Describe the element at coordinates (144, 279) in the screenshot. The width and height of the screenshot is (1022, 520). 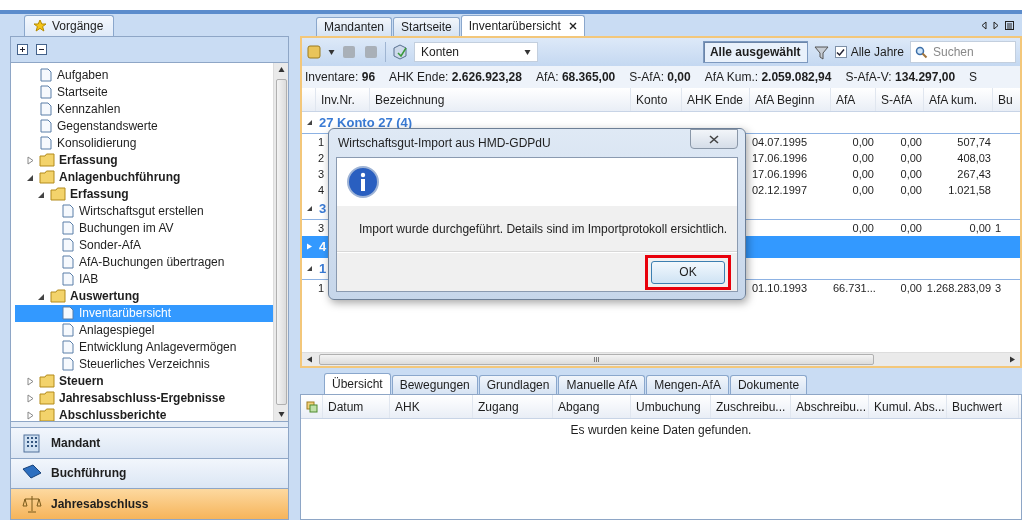
I see `tree-item: IAB` at that location.